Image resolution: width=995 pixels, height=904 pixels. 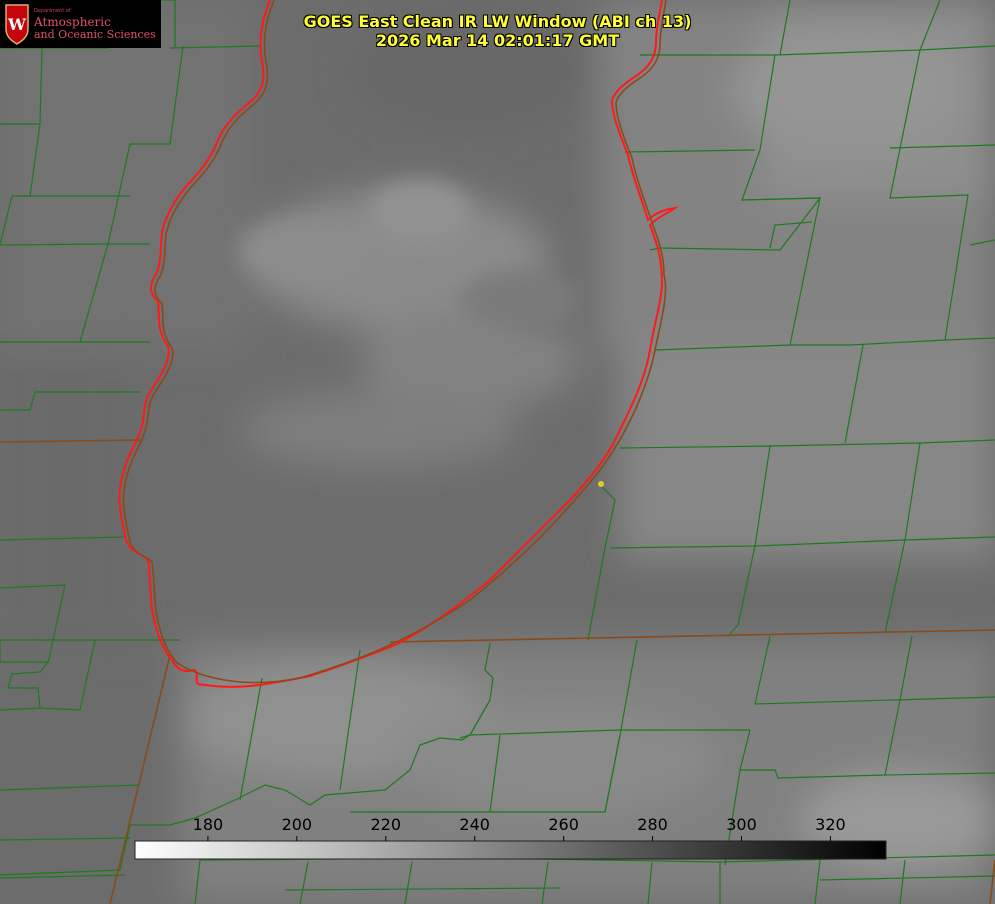 I want to click on logo-line1: Atmospheric, so click(x=72, y=22).